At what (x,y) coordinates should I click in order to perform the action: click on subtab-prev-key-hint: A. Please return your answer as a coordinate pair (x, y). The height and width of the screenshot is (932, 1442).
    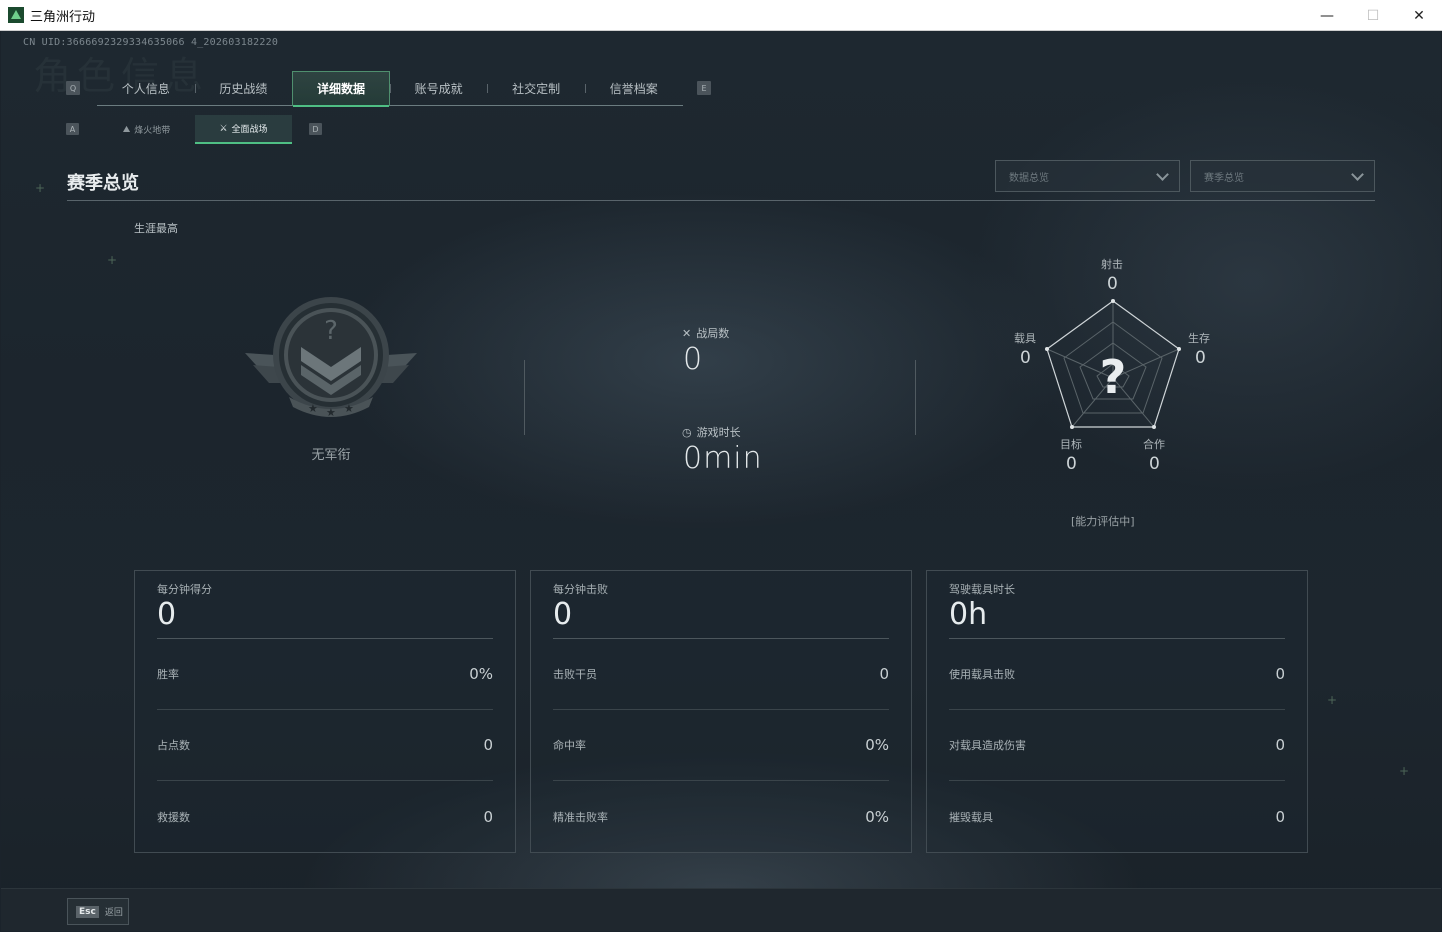
    Looking at the image, I should click on (72, 129).